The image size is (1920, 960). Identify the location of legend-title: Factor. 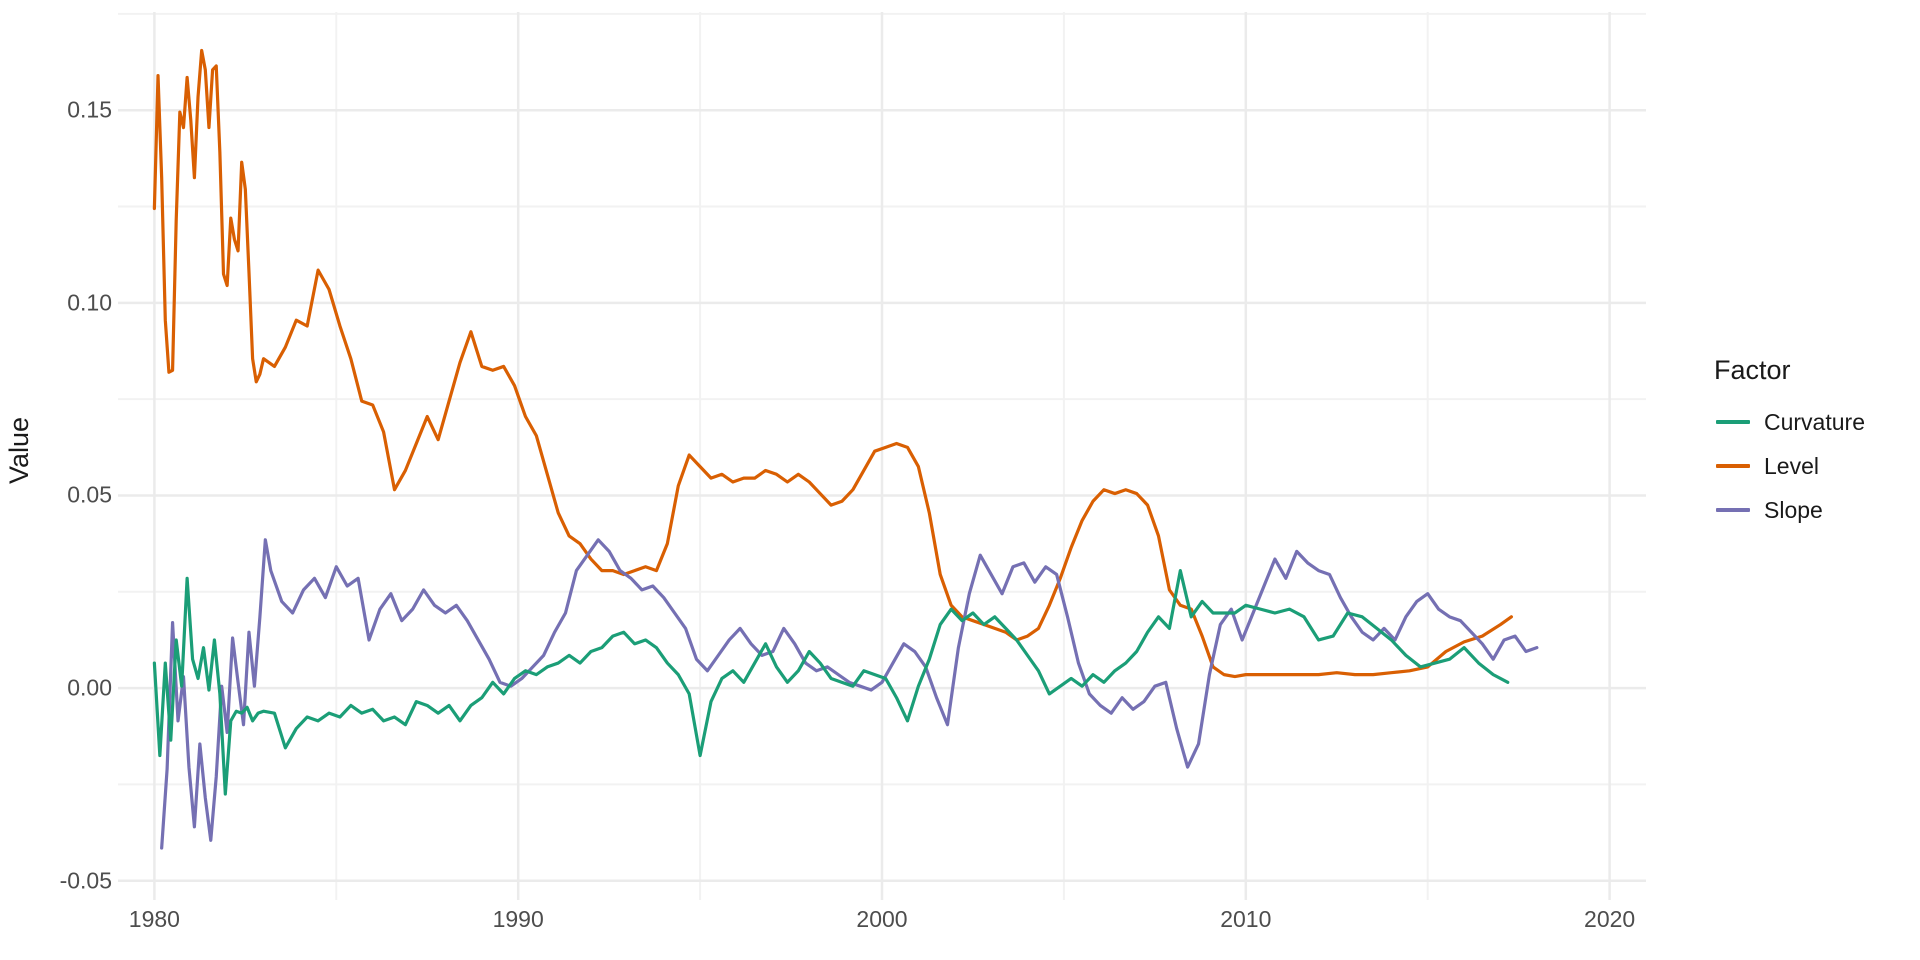
(1752, 370).